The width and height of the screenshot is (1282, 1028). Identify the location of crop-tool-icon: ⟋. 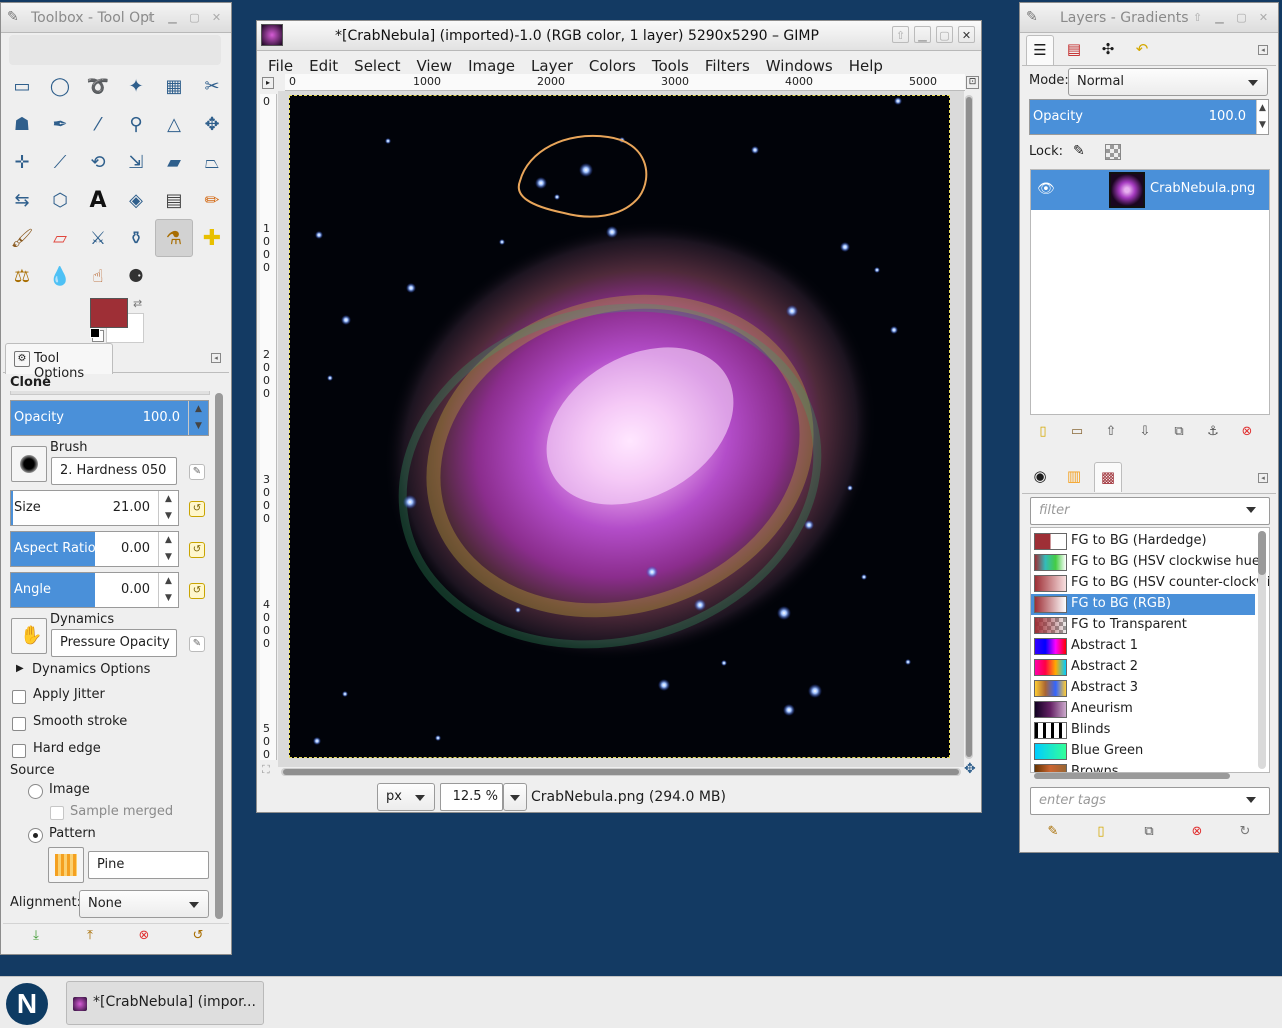
(60, 162).